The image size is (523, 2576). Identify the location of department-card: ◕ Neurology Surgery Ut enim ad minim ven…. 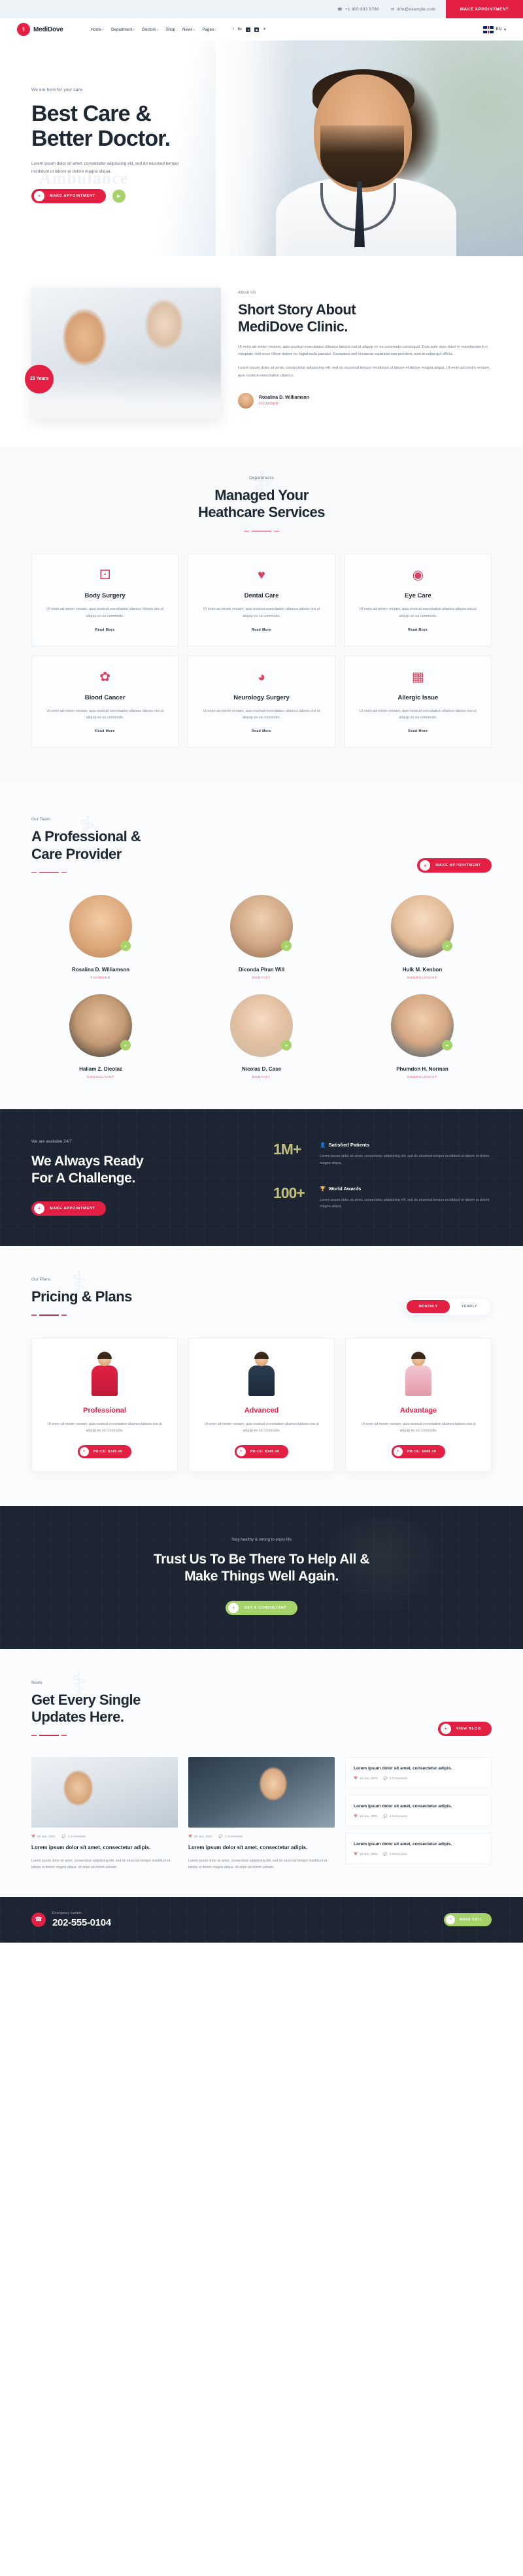
(261, 701).